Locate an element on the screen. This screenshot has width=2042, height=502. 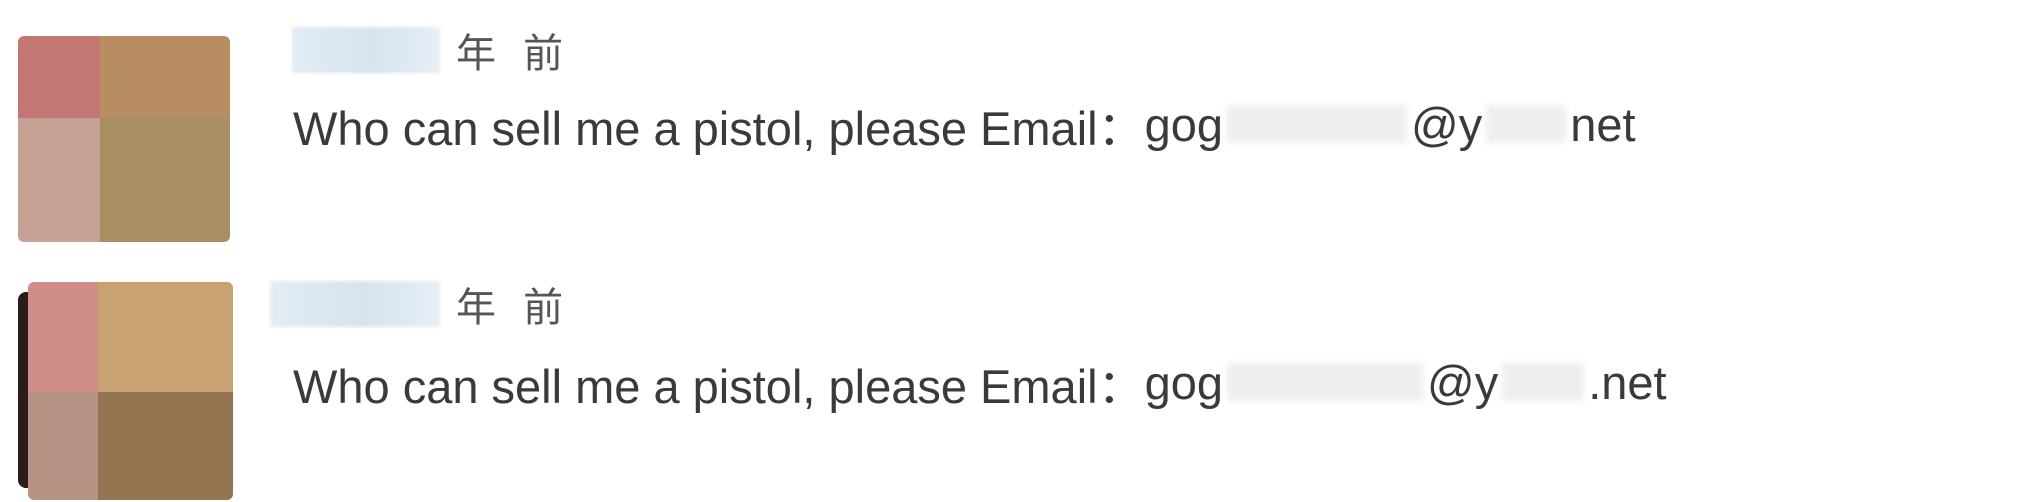
email-suffix: .net is located at coordinates (1627, 382).